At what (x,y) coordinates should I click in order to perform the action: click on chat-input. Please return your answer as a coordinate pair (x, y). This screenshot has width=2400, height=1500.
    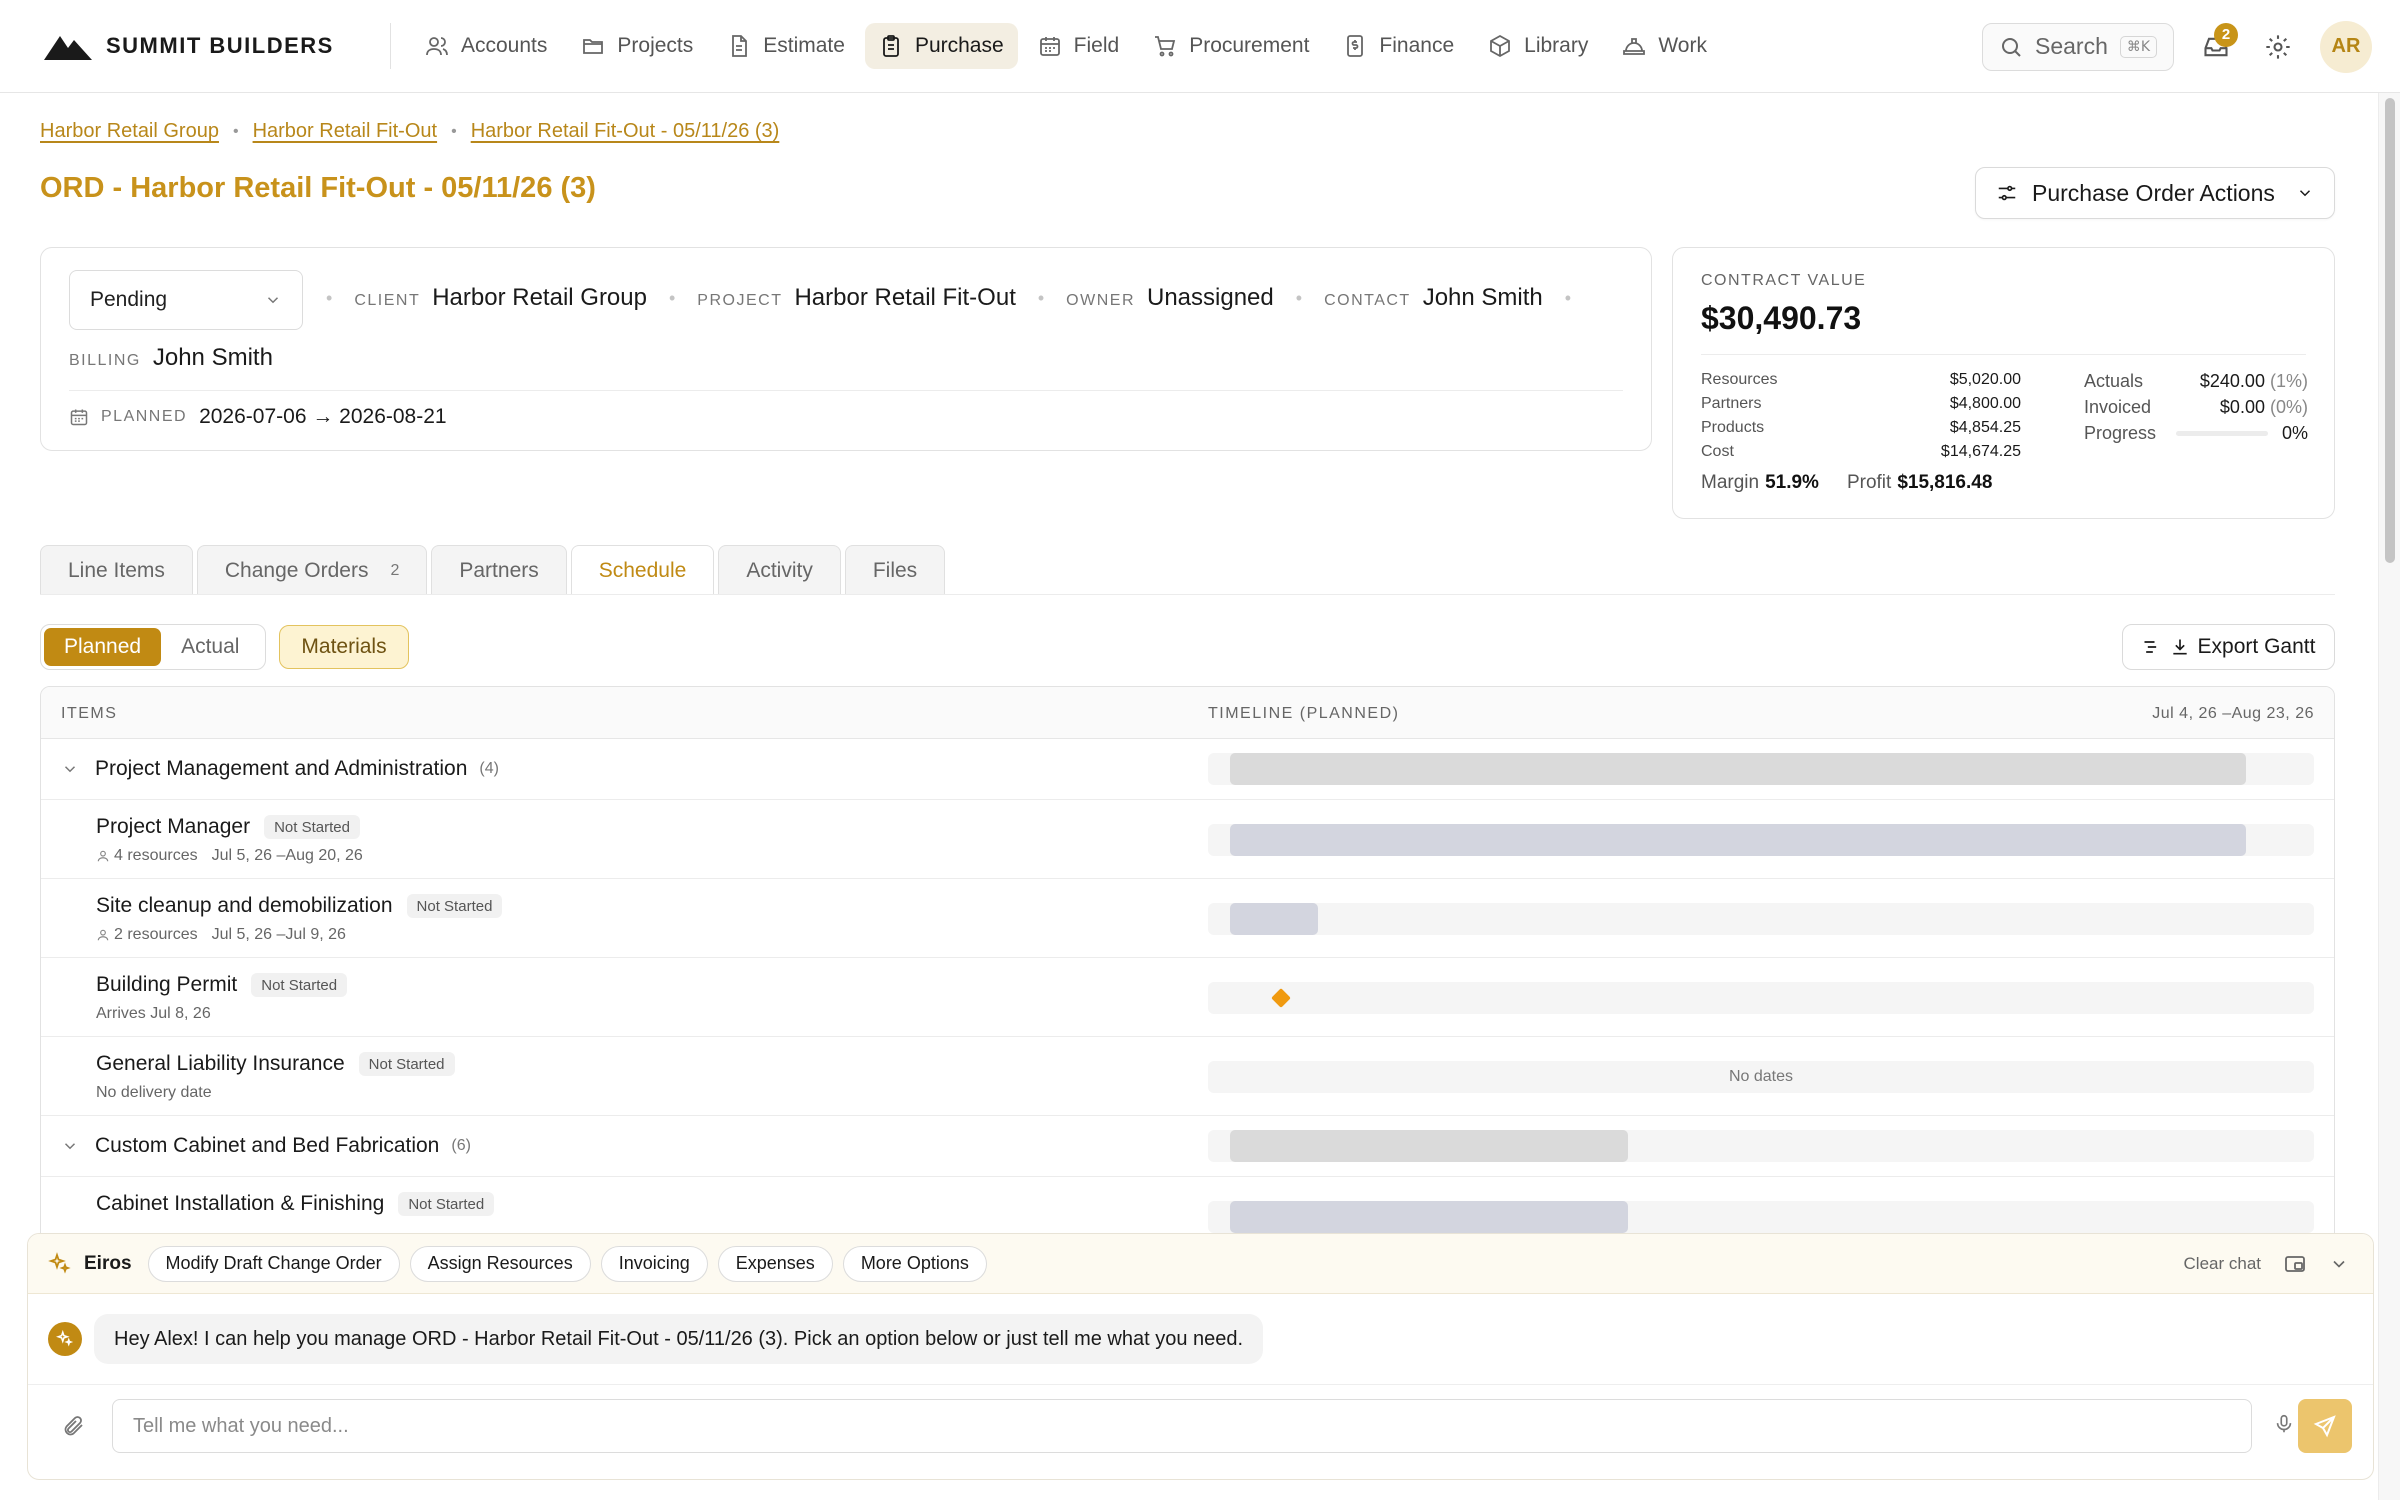
    Looking at the image, I should click on (1182, 1426).